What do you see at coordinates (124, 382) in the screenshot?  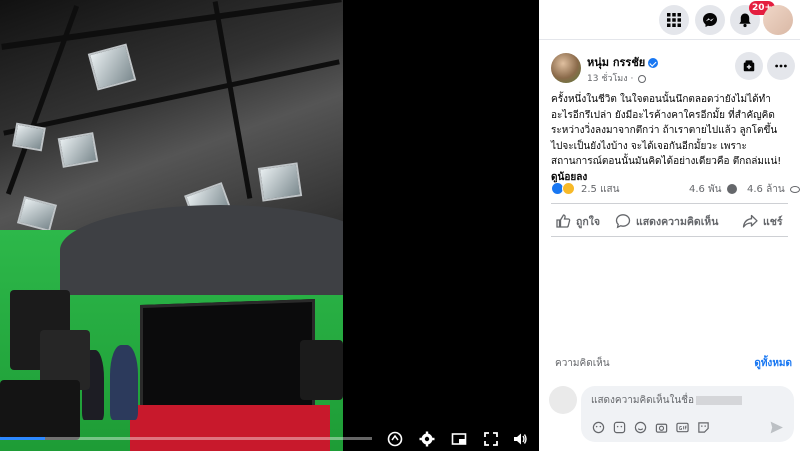 I see `anchor-person` at bounding box center [124, 382].